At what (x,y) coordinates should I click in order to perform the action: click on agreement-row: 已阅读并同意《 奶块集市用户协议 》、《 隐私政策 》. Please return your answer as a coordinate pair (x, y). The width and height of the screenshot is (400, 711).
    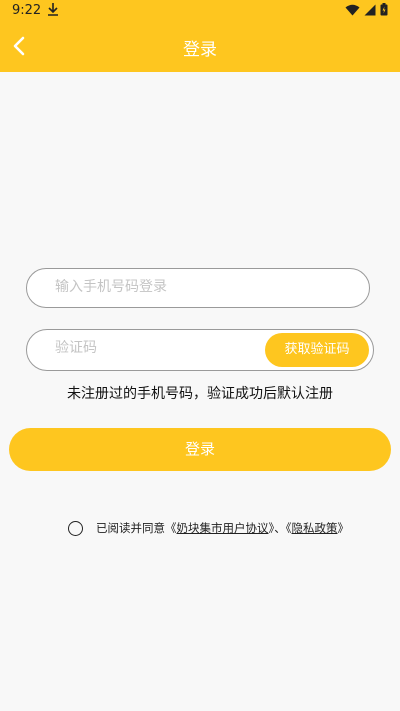
    Looking at the image, I should click on (208, 528).